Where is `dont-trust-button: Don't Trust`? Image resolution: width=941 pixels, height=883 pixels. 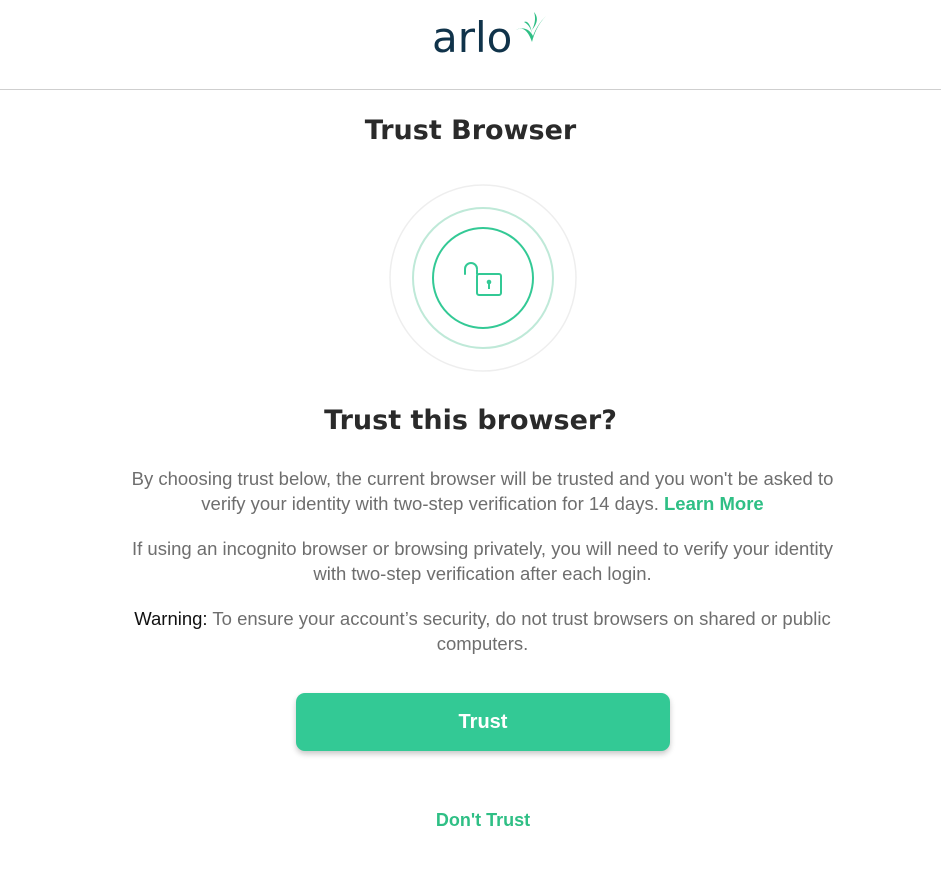 dont-trust-button: Don't Trust is located at coordinates (483, 820).